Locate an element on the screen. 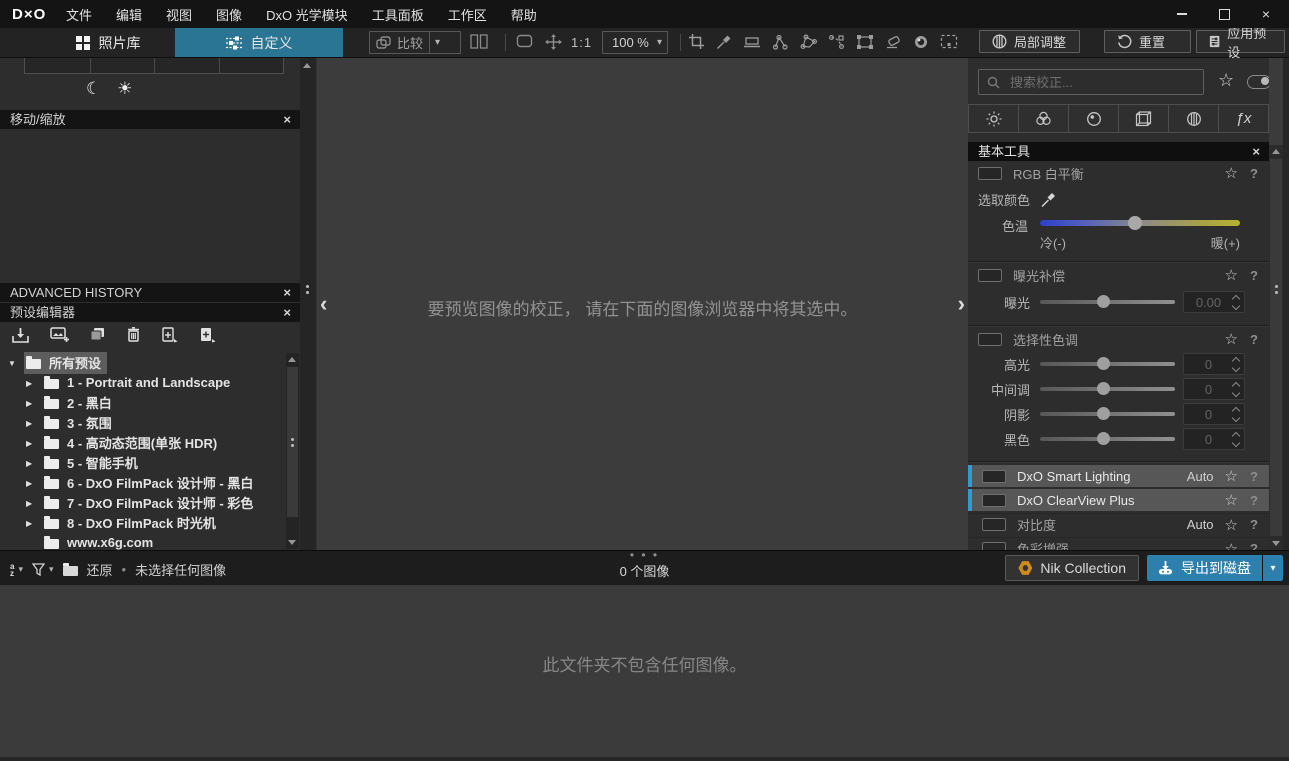 Image resolution: width=1289 pixels, height=761 pixels. local-adjustments-button: 局部调整 is located at coordinates (1029, 41).